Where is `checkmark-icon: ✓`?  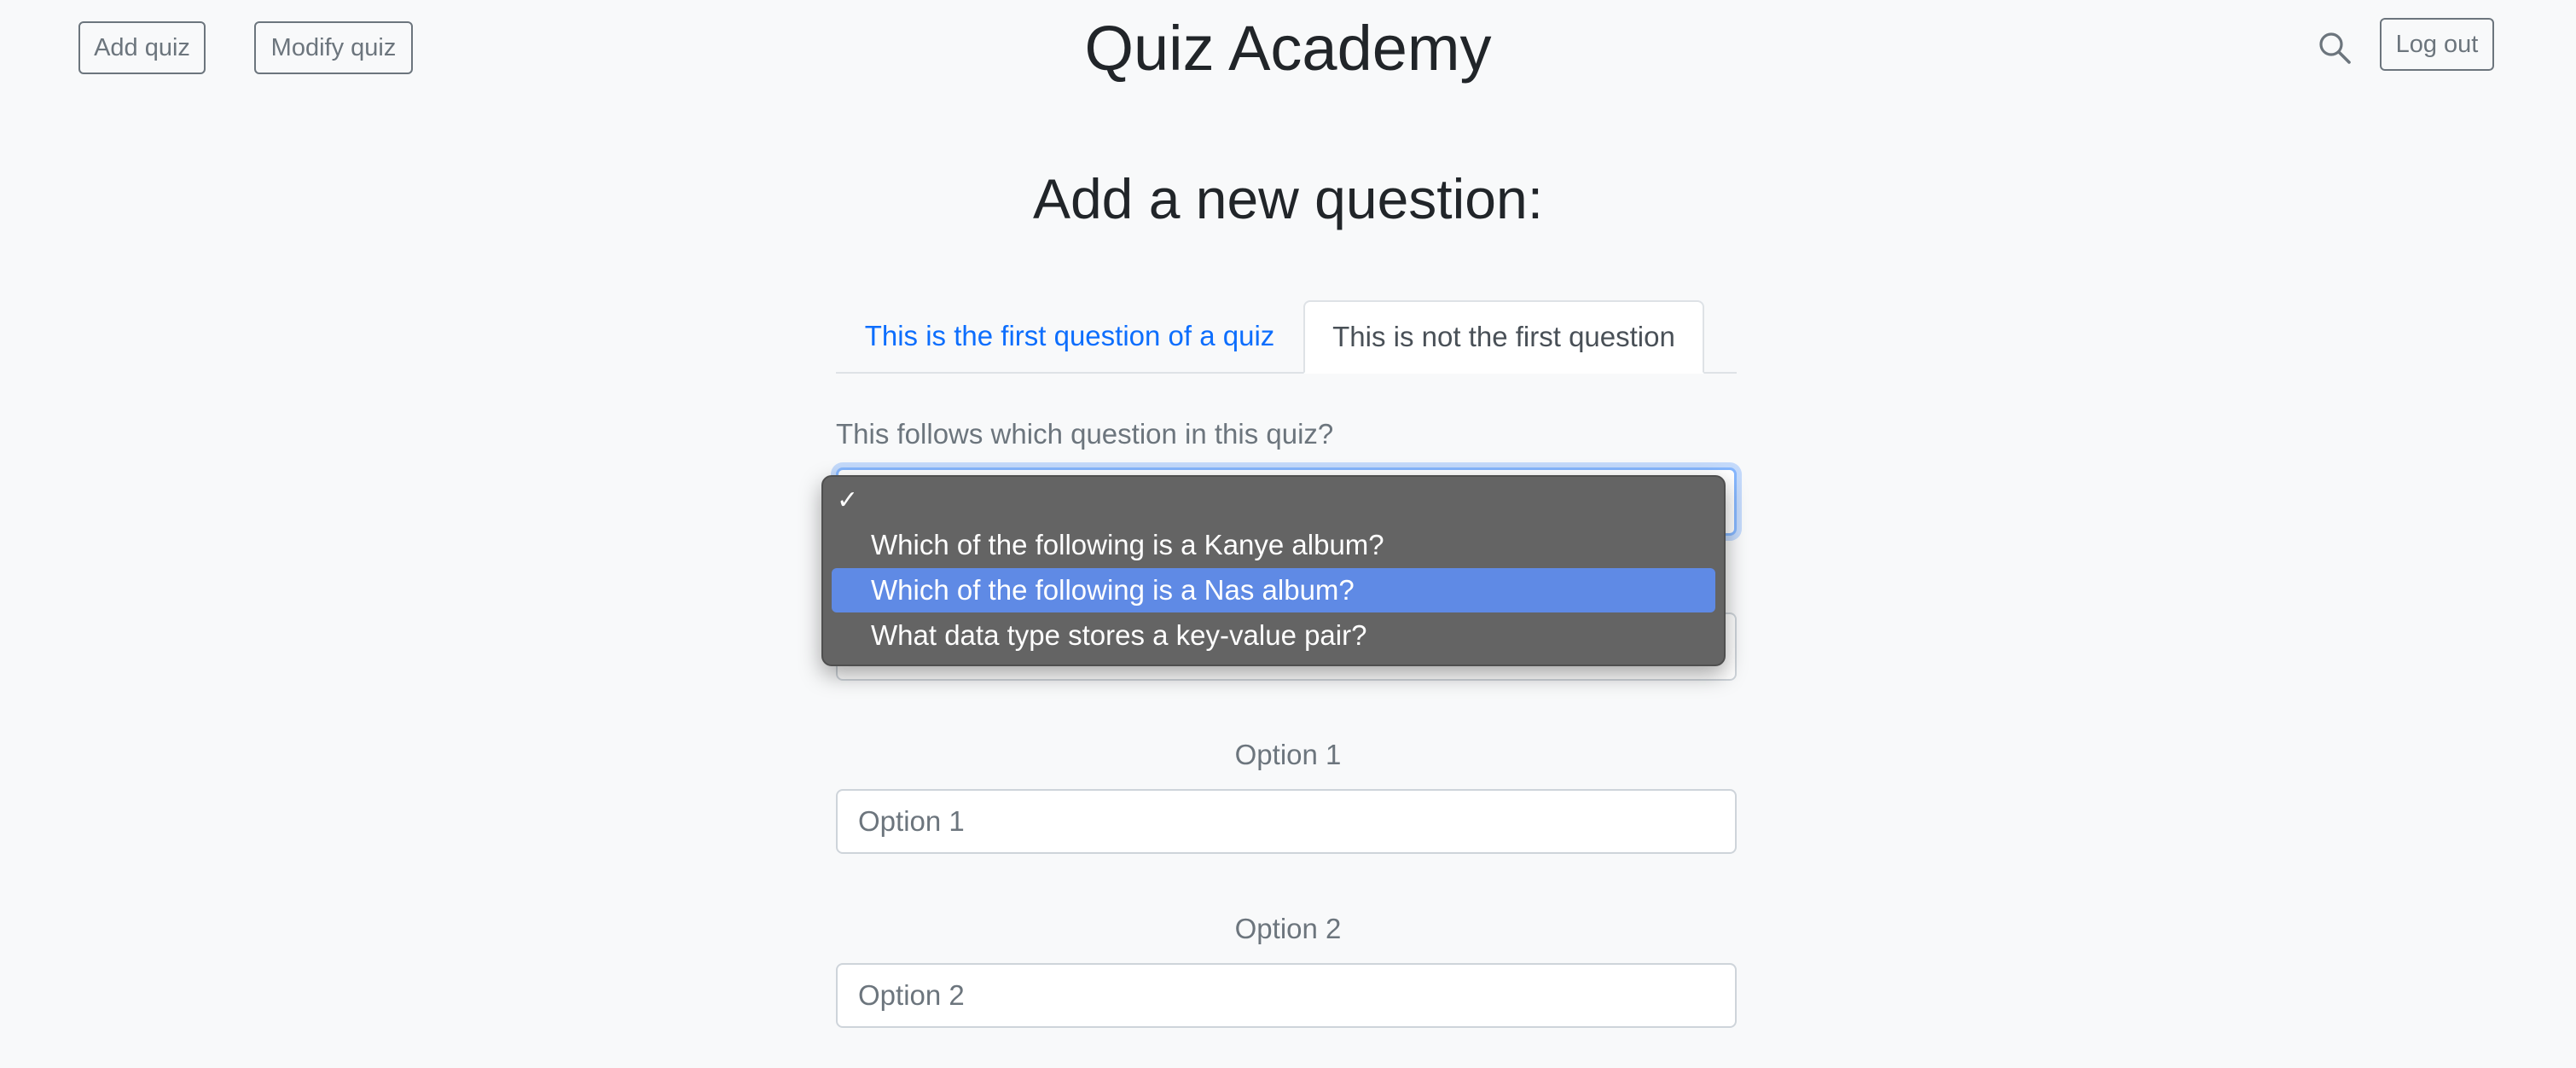 checkmark-icon: ✓ is located at coordinates (848, 500).